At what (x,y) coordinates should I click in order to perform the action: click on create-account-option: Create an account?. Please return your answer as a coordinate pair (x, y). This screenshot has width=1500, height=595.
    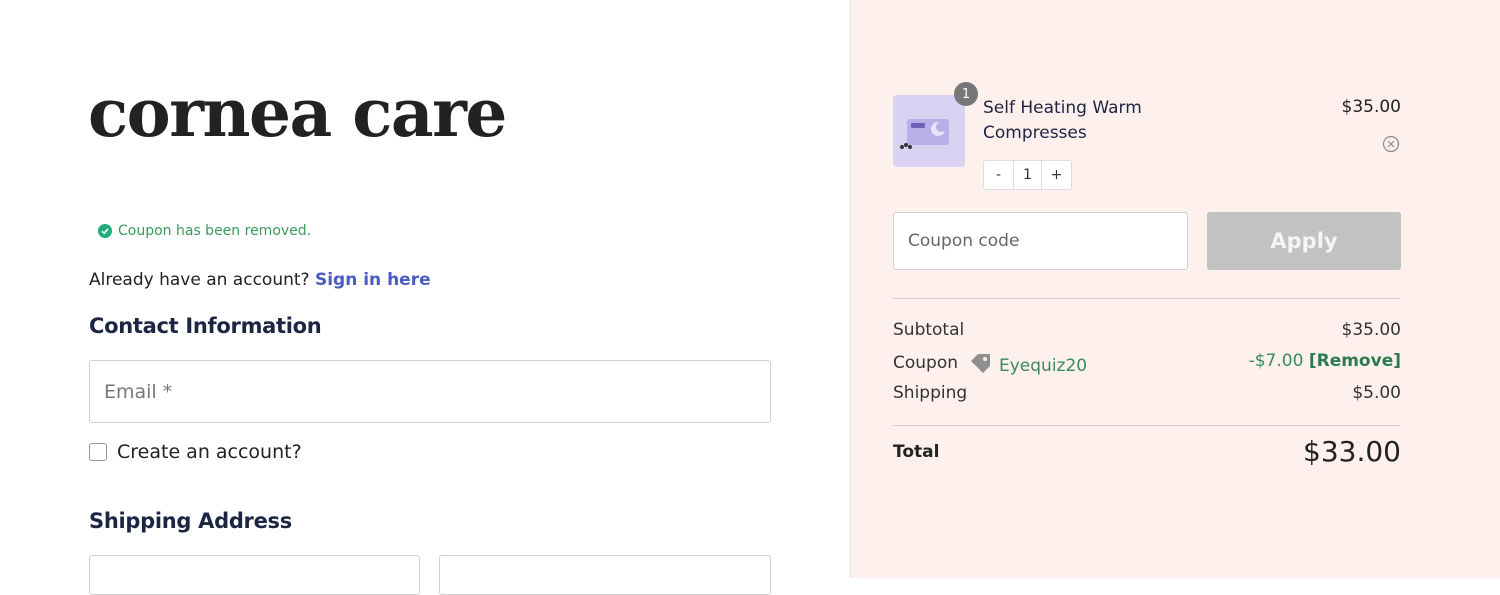
    Looking at the image, I should click on (195, 452).